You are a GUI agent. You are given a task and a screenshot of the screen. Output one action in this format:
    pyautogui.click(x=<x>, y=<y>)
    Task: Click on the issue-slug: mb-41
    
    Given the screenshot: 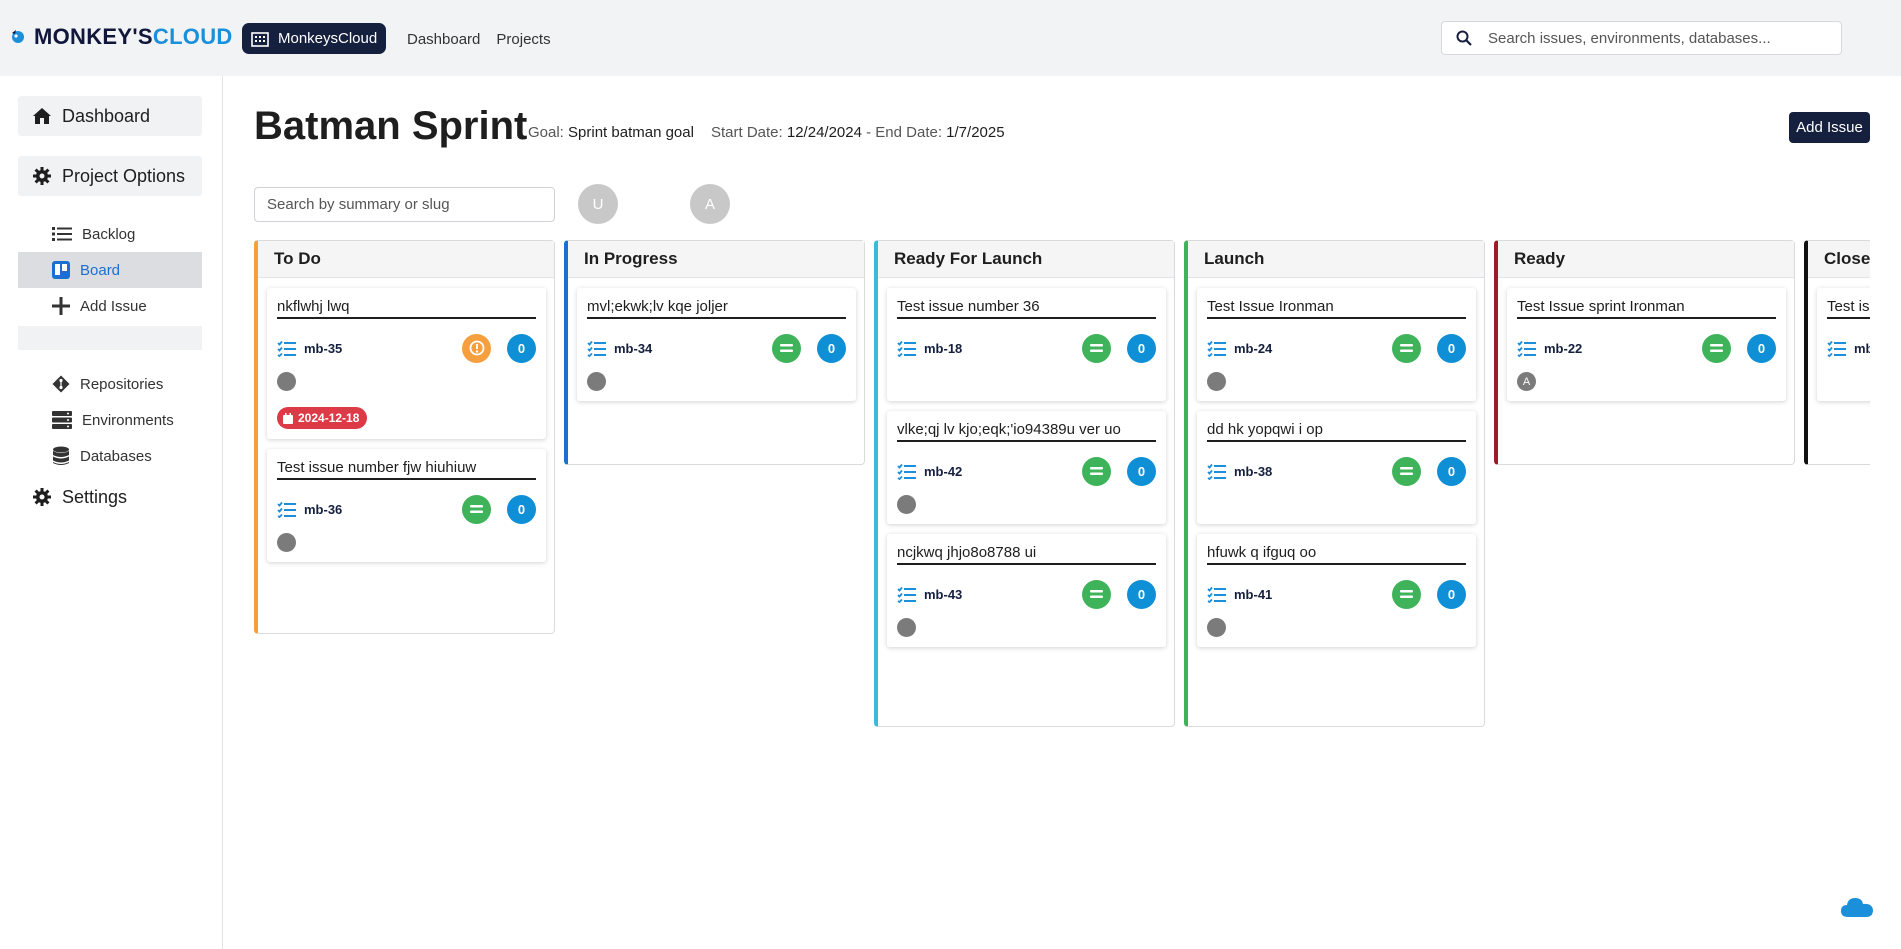 What is the action you would take?
    pyautogui.click(x=1253, y=594)
    